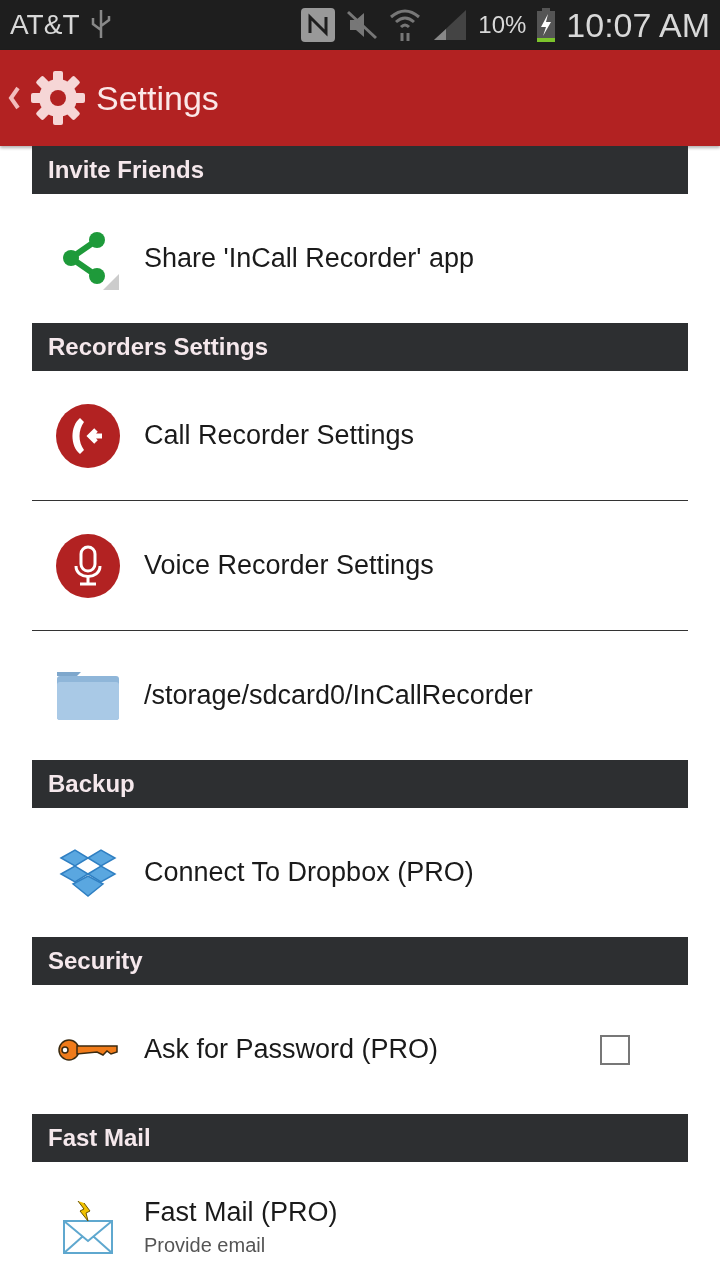 This screenshot has width=720, height=1280. Describe the element at coordinates (158, 347) in the screenshot. I see `section-title: Recorders Settings` at that location.